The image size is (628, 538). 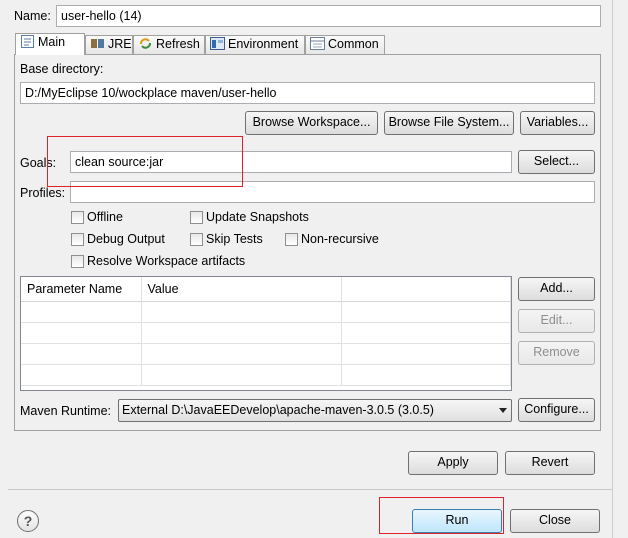 I want to click on tab-main-label: Main, so click(x=52, y=42).